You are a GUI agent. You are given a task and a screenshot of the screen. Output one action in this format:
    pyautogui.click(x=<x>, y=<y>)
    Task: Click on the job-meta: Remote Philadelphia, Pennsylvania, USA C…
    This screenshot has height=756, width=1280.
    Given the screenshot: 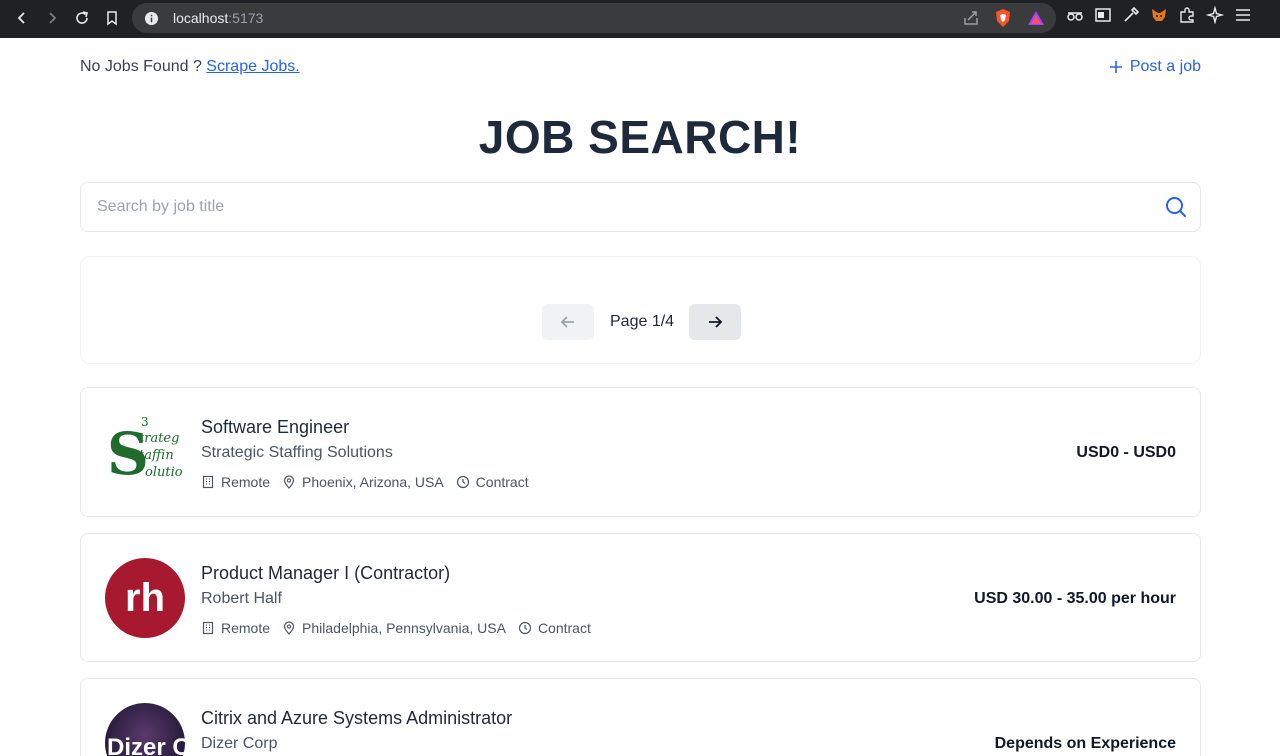 What is the action you would take?
    pyautogui.click(x=396, y=628)
    